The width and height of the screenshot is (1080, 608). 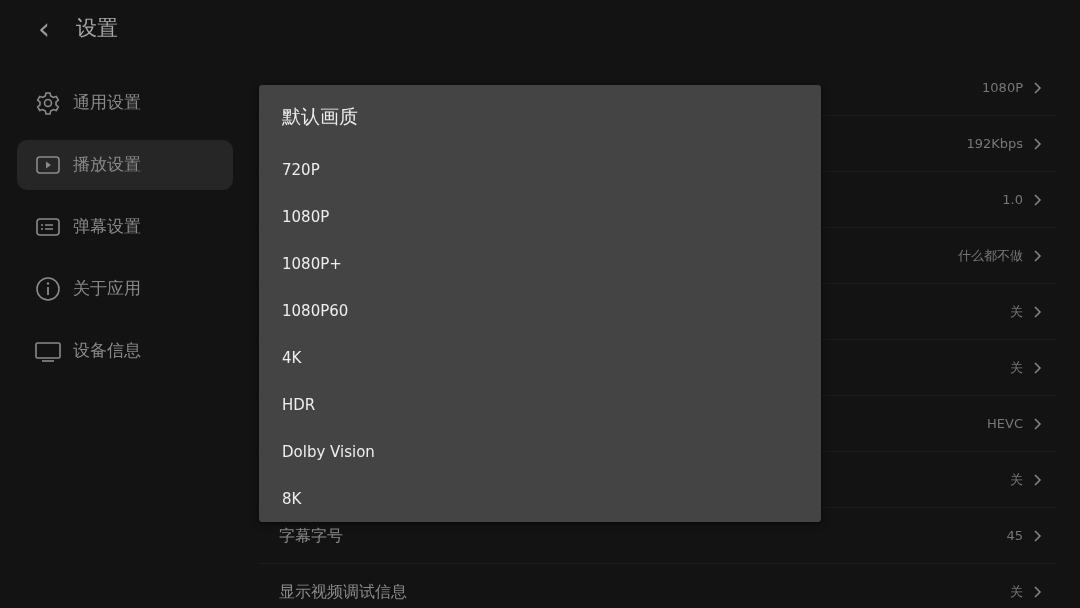 I want to click on back-button: ‹, so click(x=44, y=29).